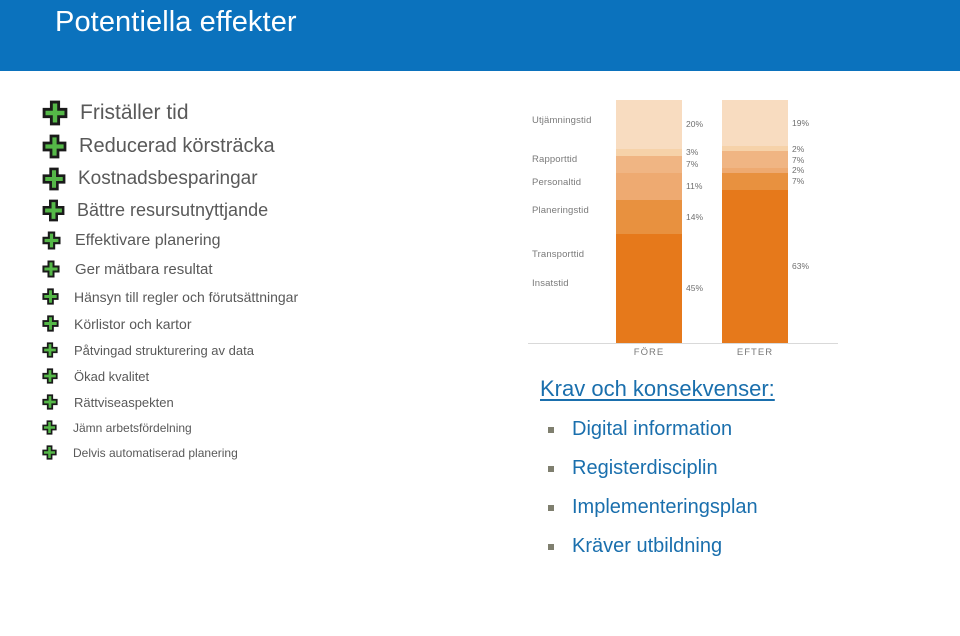  I want to click on effect-list-item: Jämn arbetsfördelning, so click(257, 427).